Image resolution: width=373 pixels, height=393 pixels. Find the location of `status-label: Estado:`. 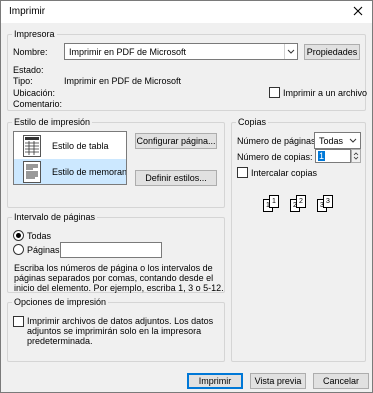

status-label: Estado: is located at coordinates (28, 70).